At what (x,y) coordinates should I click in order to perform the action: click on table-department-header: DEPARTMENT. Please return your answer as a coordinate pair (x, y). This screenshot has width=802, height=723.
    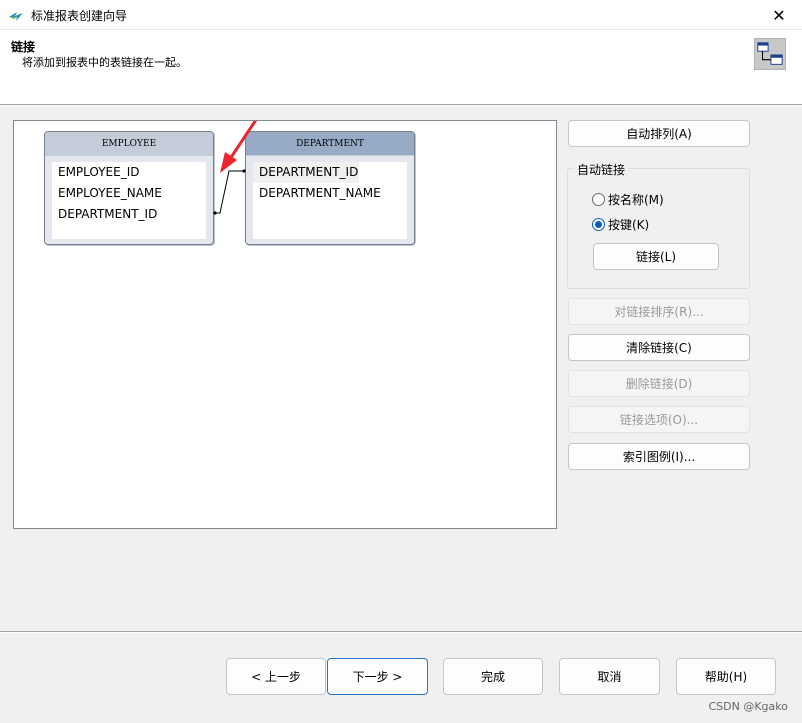
    Looking at the image, I should click on (330, 144).